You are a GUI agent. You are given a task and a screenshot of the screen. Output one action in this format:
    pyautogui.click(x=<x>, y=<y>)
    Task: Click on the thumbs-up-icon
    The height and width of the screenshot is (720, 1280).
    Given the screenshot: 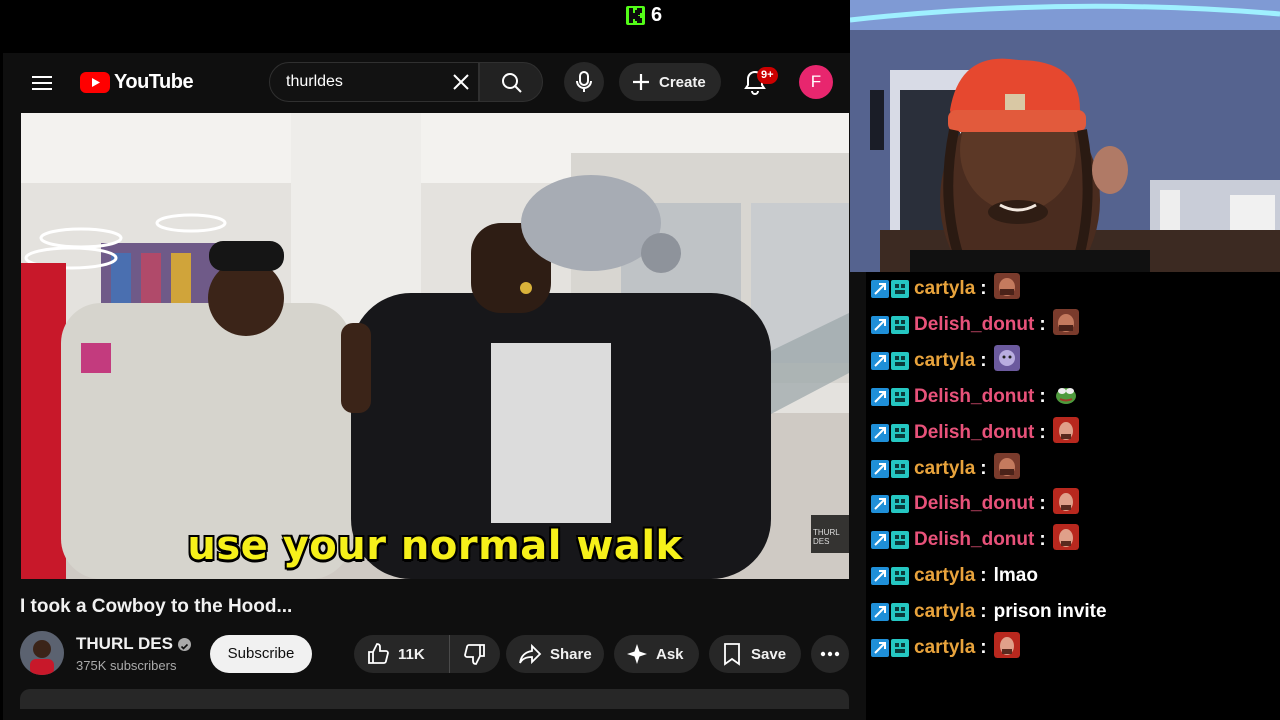 What is the action you would take?
    pyautogui.click(x=378, y=653)
    